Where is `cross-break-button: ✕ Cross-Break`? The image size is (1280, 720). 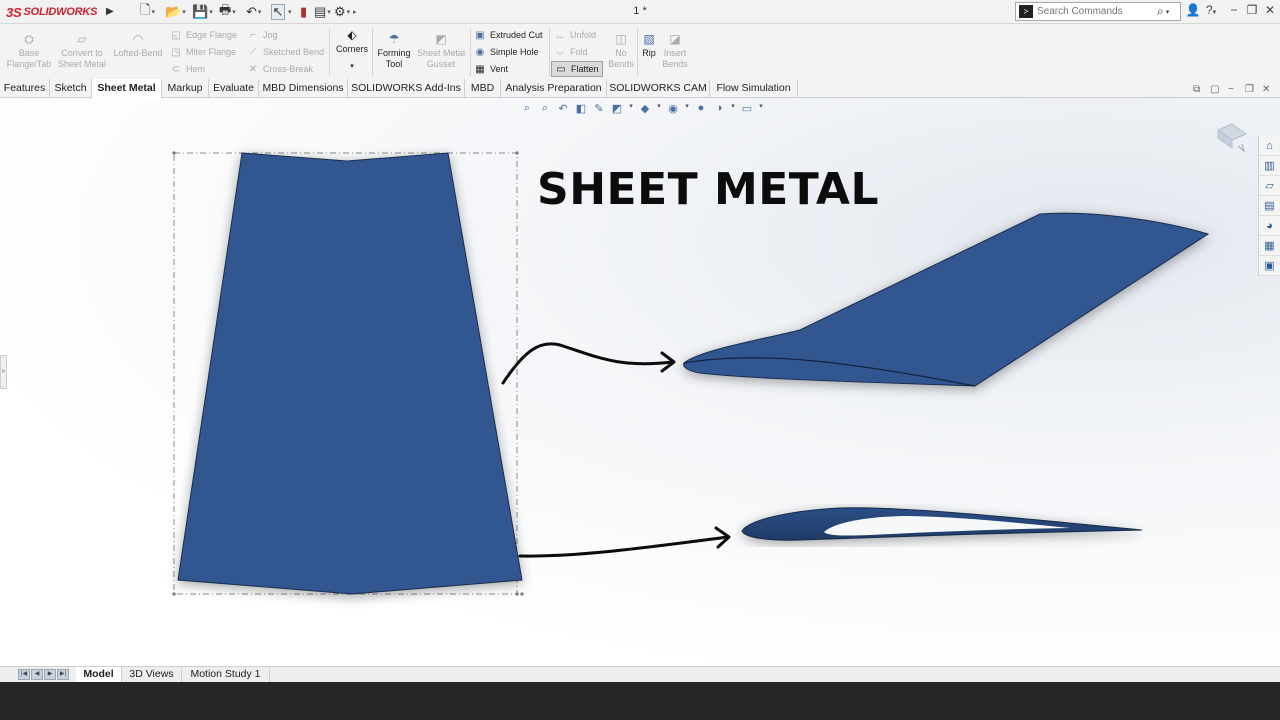
cross-break-button: ✕ Cross-Break is located at coordinates (280, 69).